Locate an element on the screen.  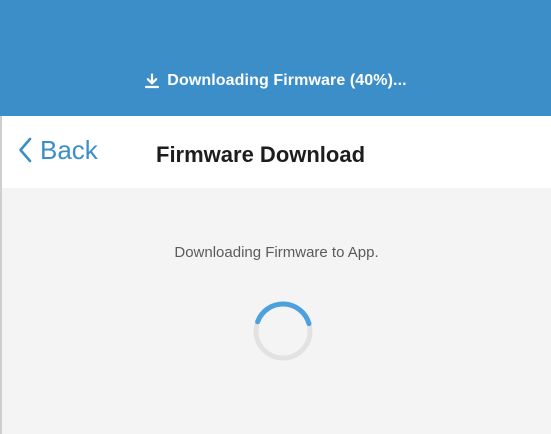
download-icon is located at coordinates (152, 81).